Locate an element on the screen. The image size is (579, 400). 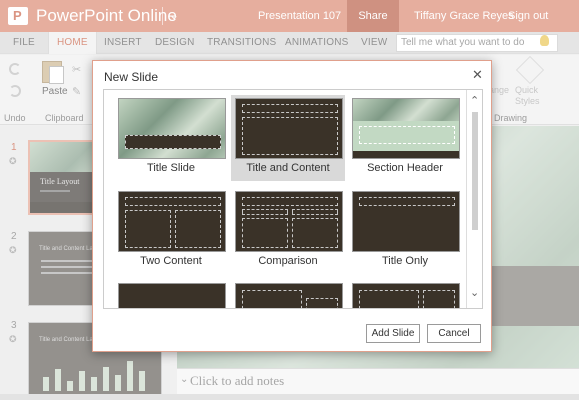
layout-blank is located at coordinates (171, 294).